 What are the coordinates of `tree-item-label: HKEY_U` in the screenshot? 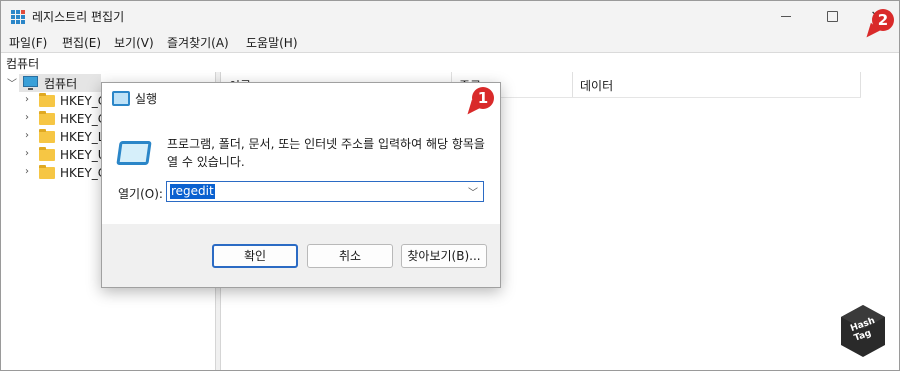 It's located at (83, 155).